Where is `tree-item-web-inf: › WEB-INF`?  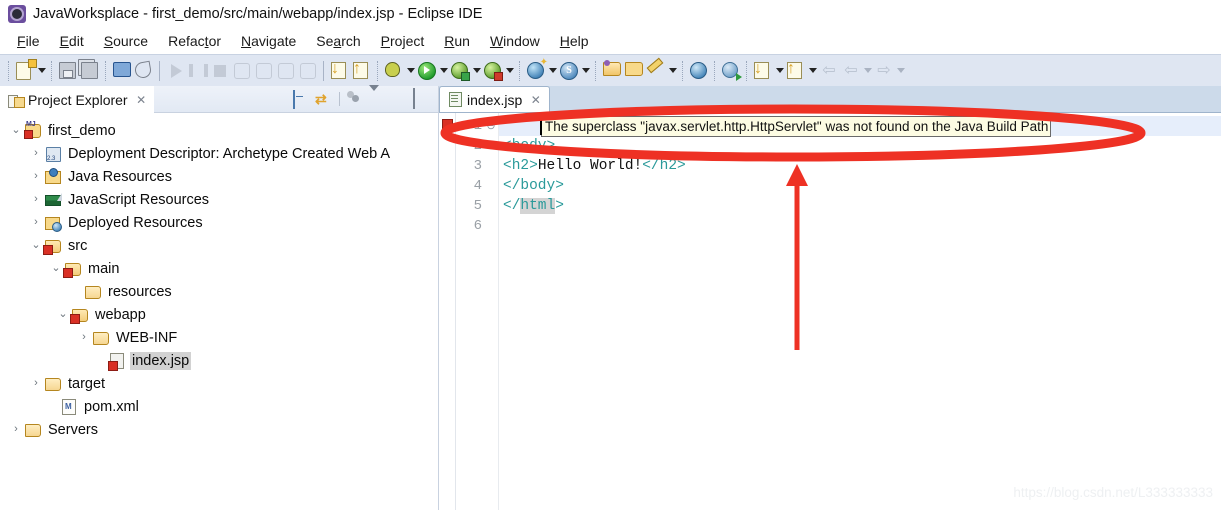 tree-item-web-inf: › WEB-INF is located at coordinates (219, 337).